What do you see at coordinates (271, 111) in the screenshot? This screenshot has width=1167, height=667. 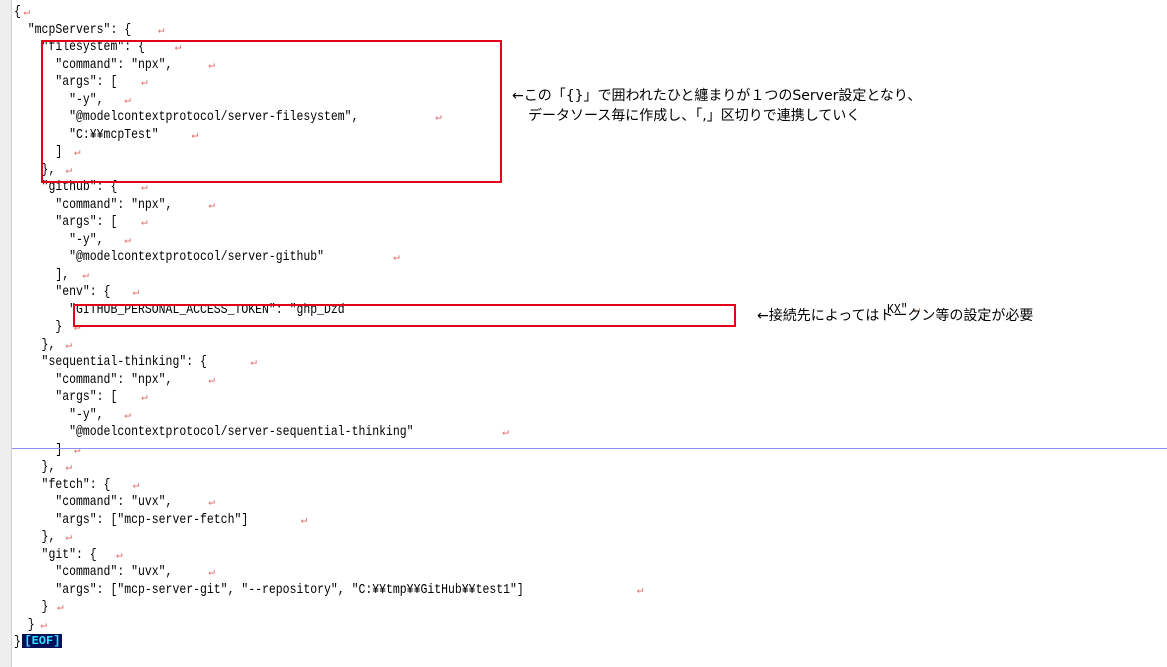 I see `filesystem-highlight-box` at bounding box center [271, 111].